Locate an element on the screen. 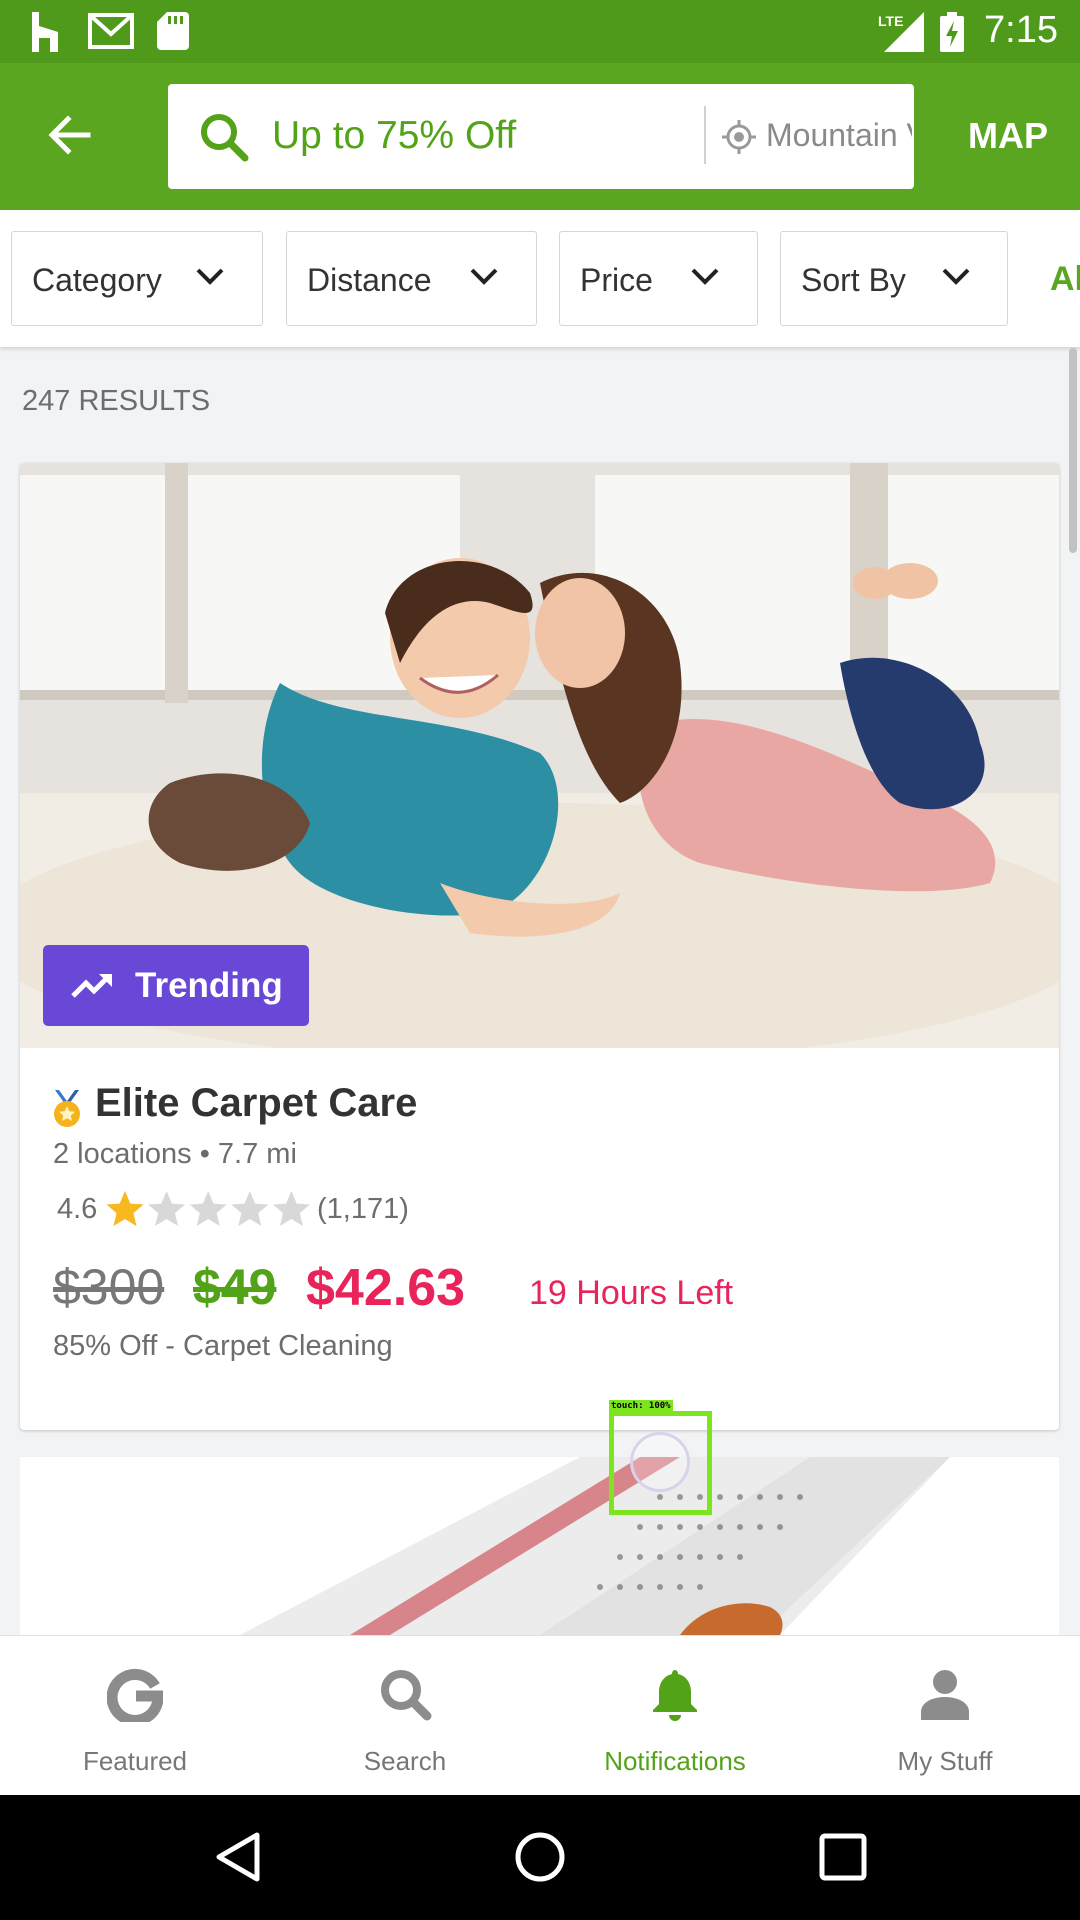 The width and height of the screenshot is (1080, 1920). filter-sort-by: Sort By is located at coordinates (894, 278).